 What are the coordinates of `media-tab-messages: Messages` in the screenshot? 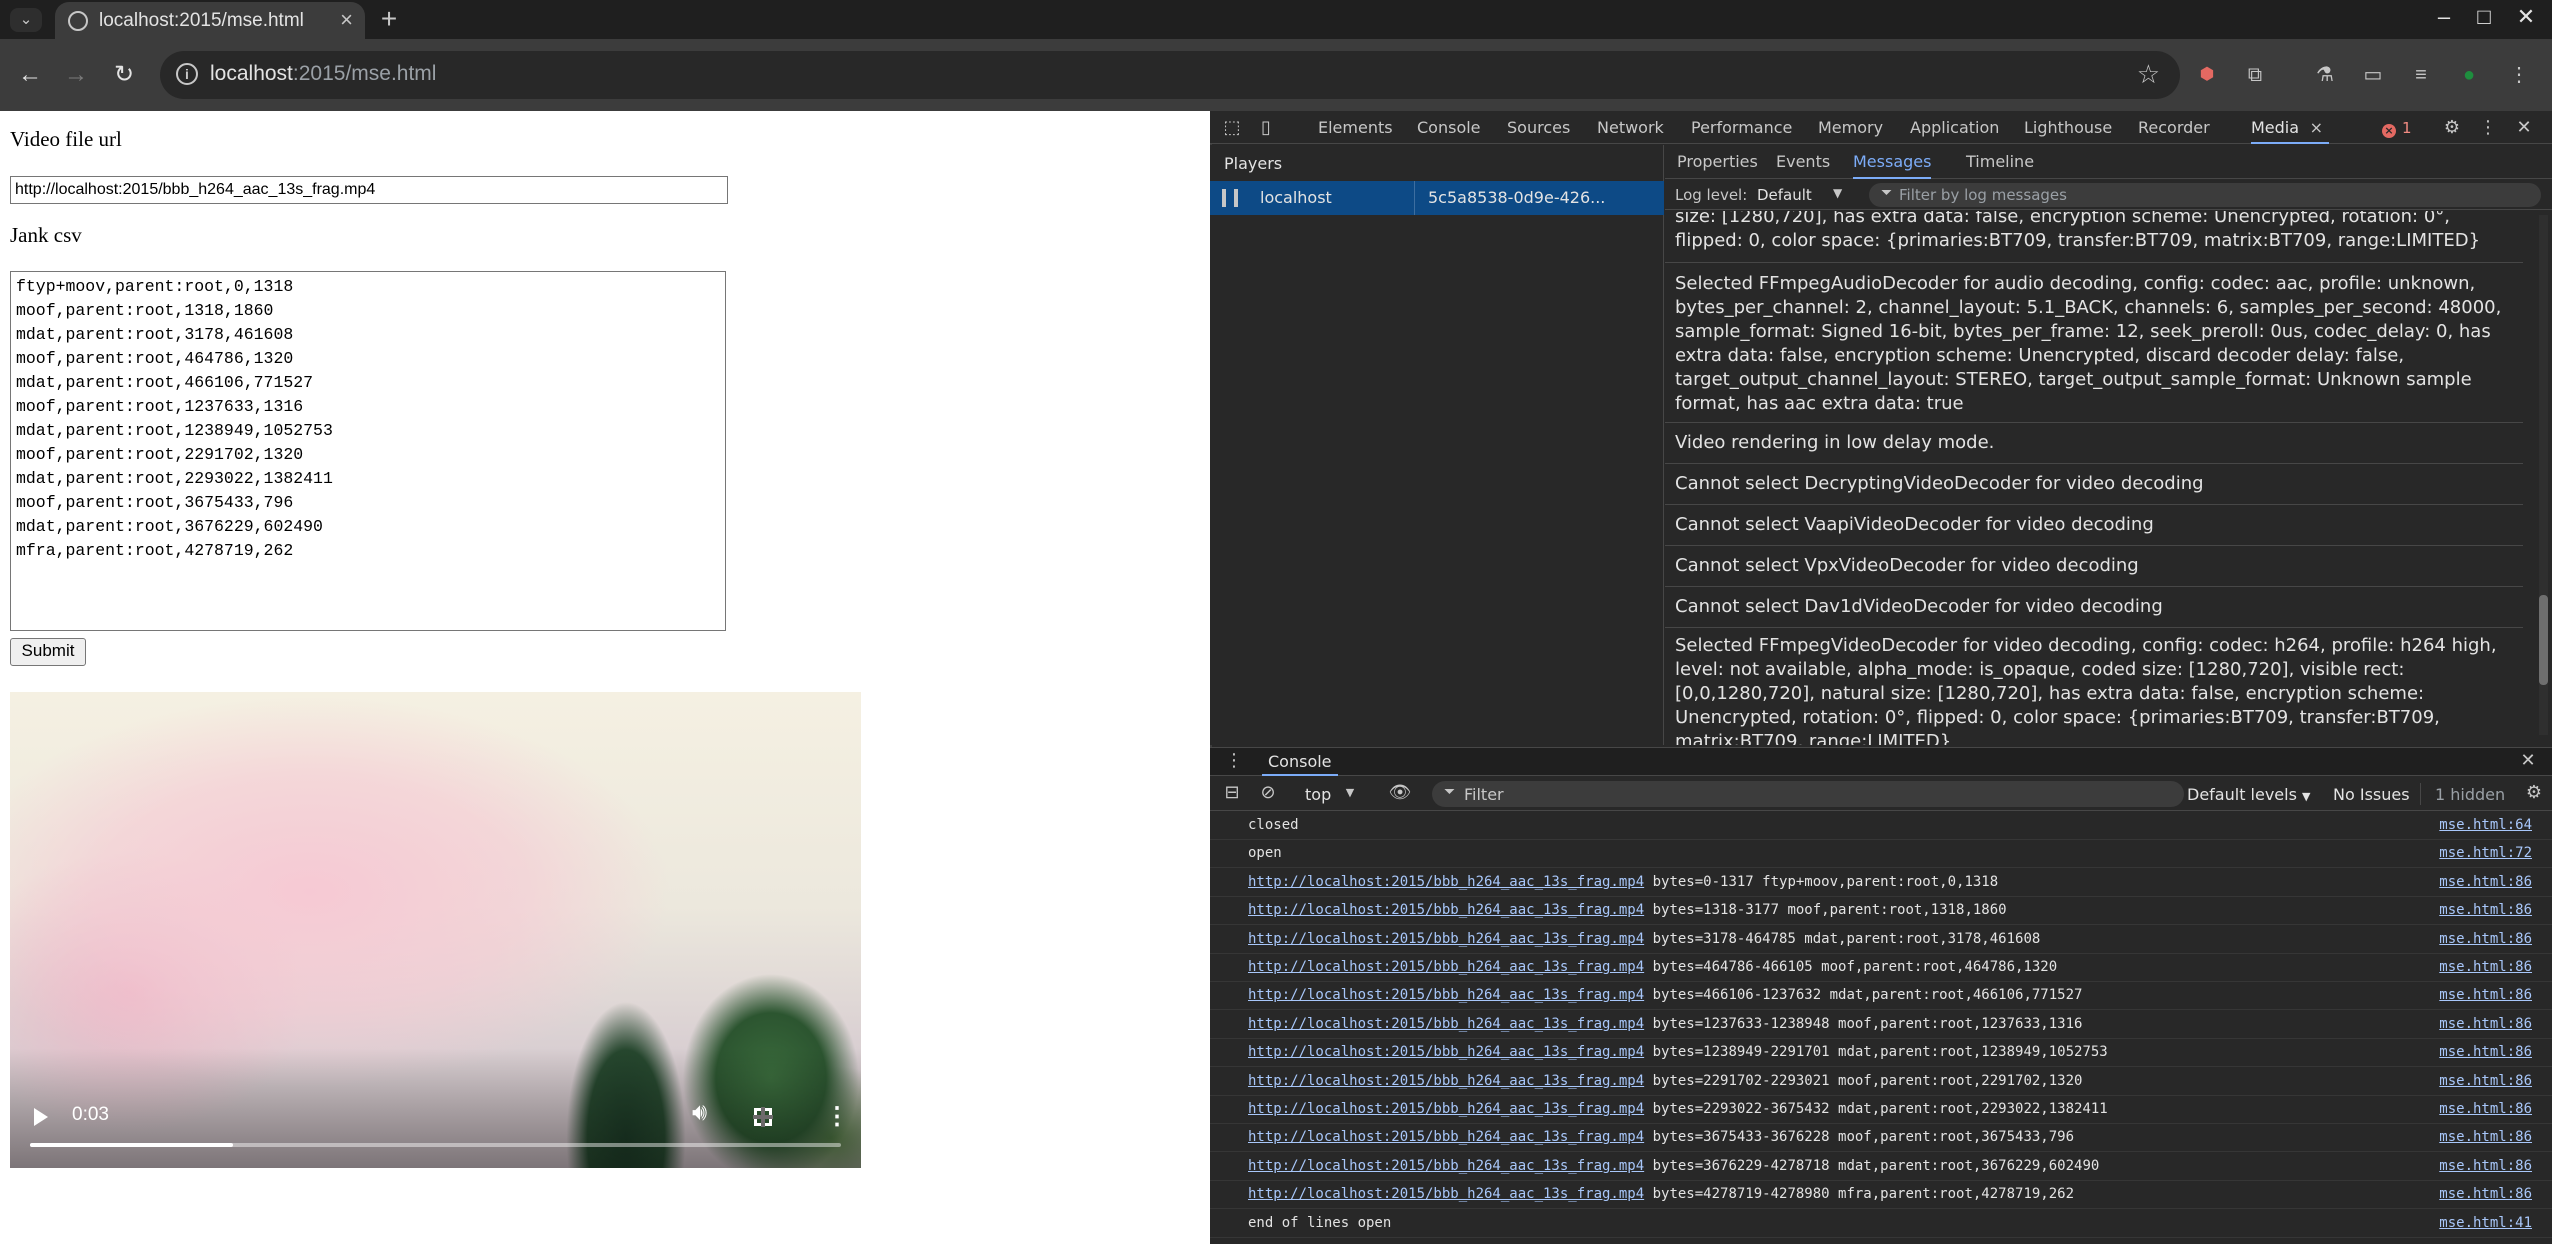 It's located at (1892, 162).